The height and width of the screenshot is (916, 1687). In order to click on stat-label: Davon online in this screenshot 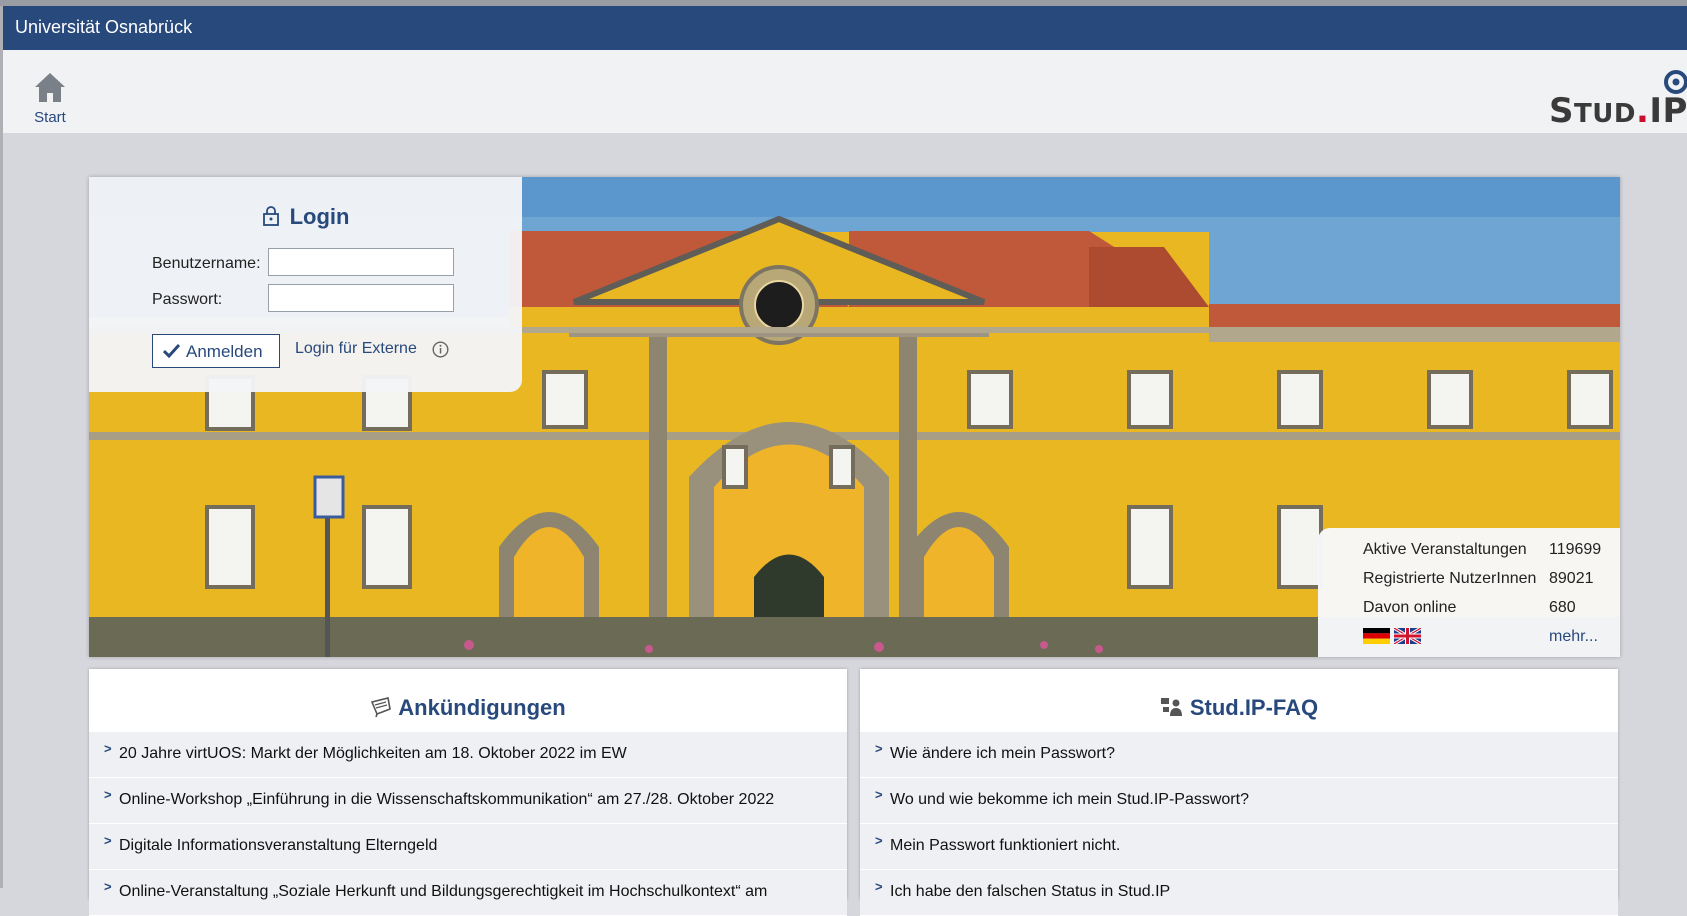, I will do `click(1410, 607)`.